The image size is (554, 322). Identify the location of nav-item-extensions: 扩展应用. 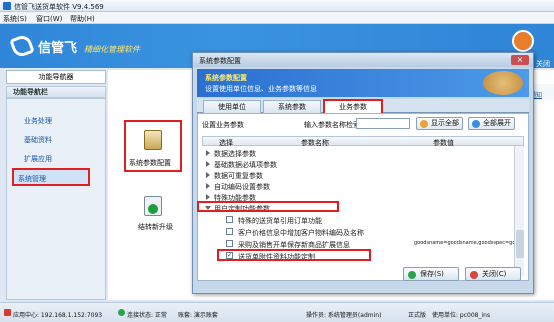
(38, 159).